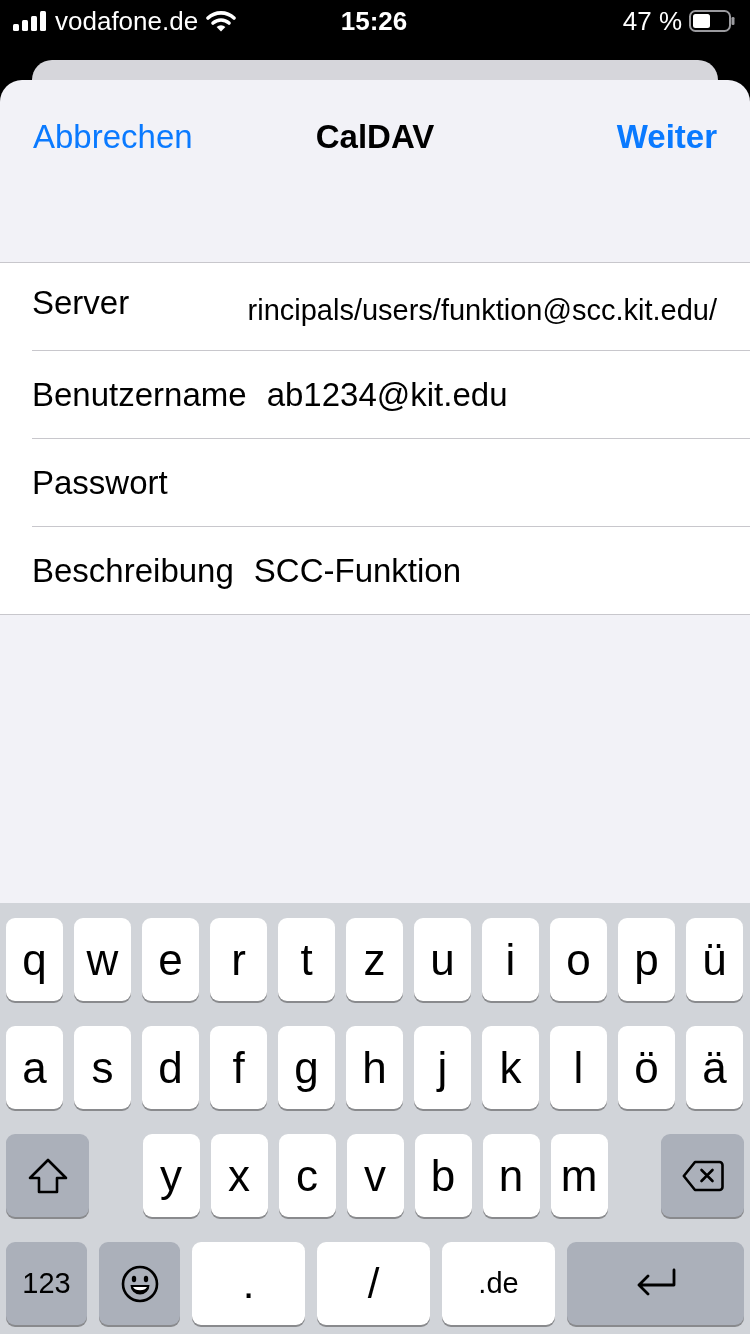  I want to click on letter-key: e, so click(170, 959).